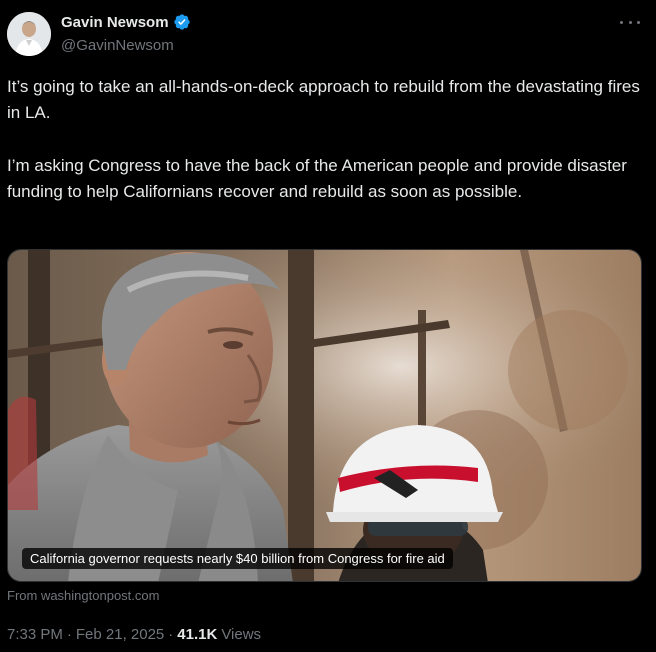  I want to click on views-label: Views, so click(241, 634).